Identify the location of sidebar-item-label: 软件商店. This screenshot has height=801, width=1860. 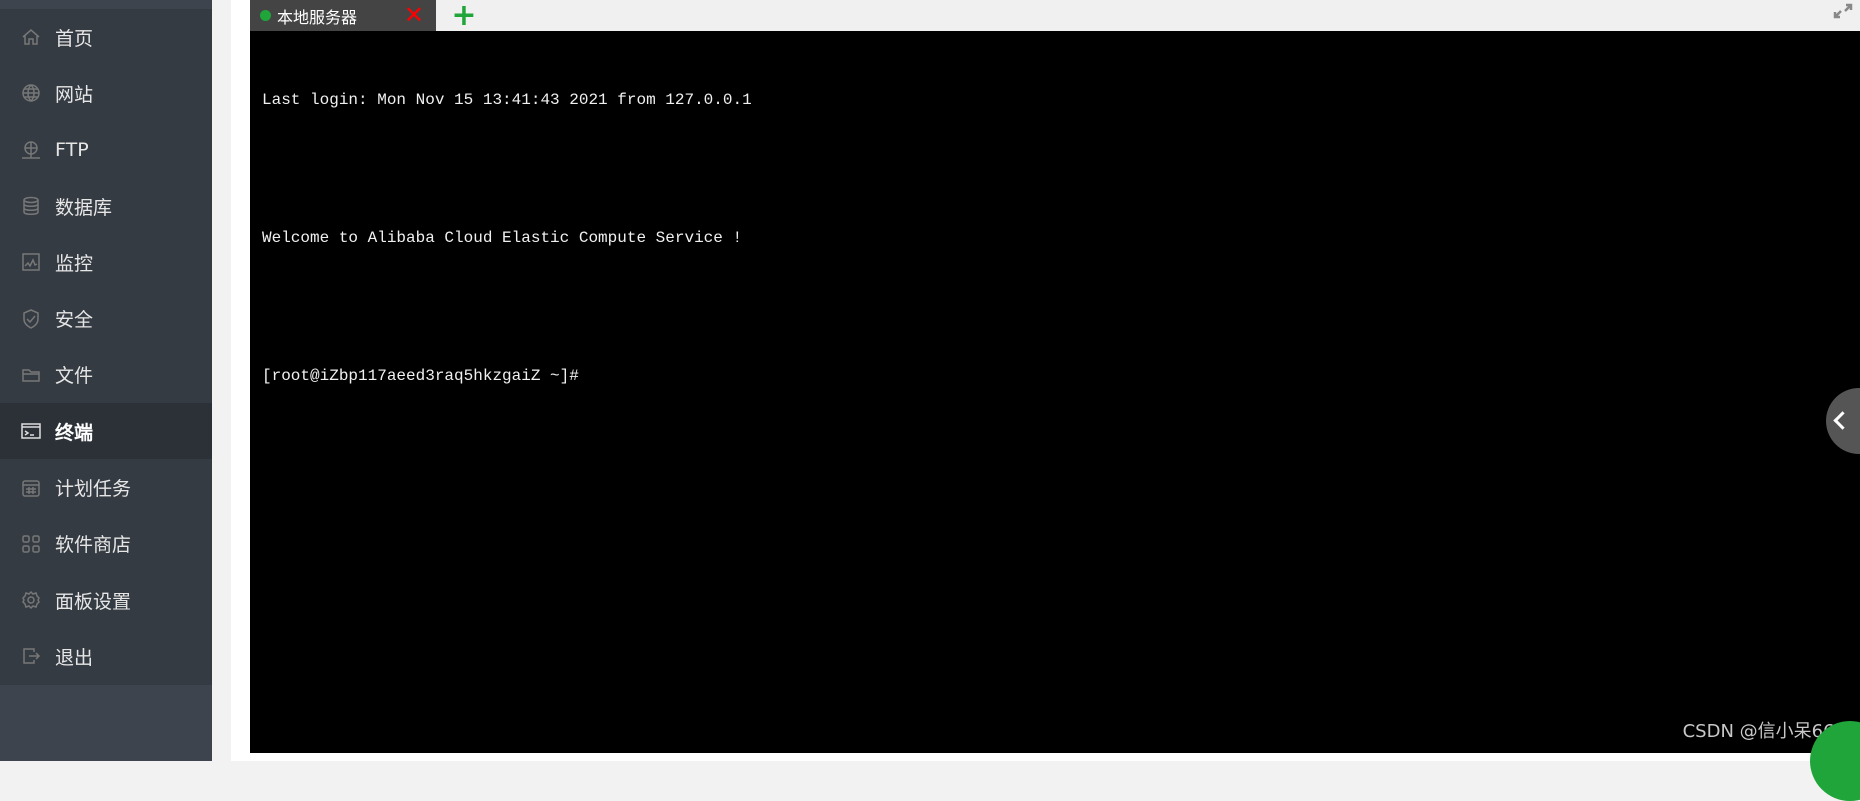
(93, 545).